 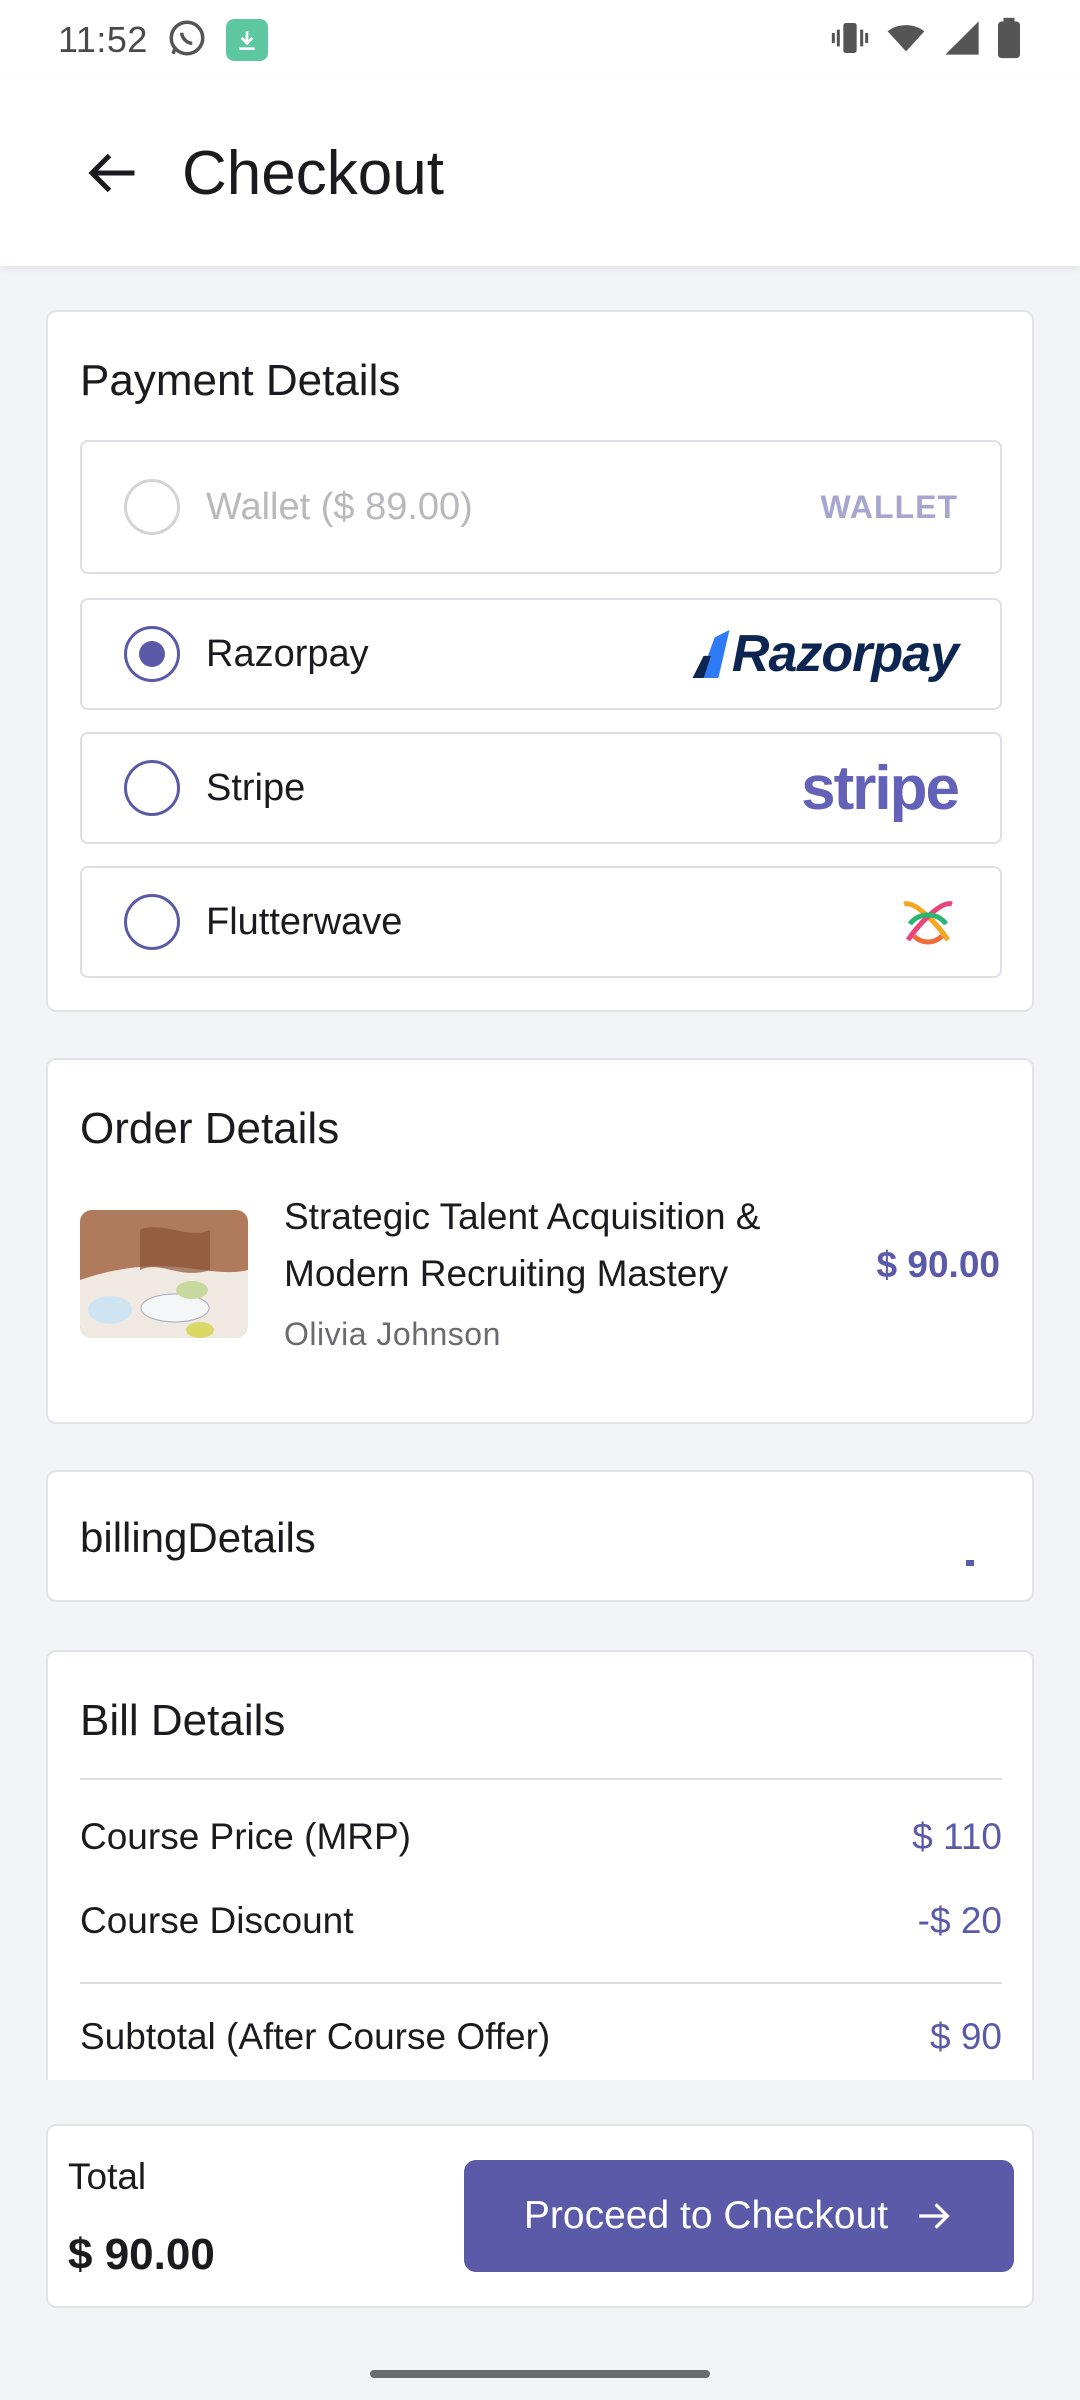 What do you see at coordinates (541, 922) in the screenshot?
I see `payment-option-flutterwave: Flutterwave` at bounding box center [541, 922].